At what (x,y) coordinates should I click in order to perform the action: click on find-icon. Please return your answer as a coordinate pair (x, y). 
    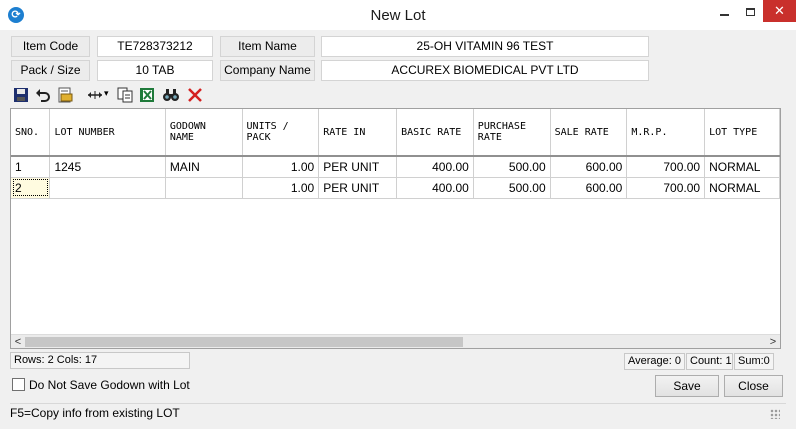
    Looking at the image, I should click on (171, 95).